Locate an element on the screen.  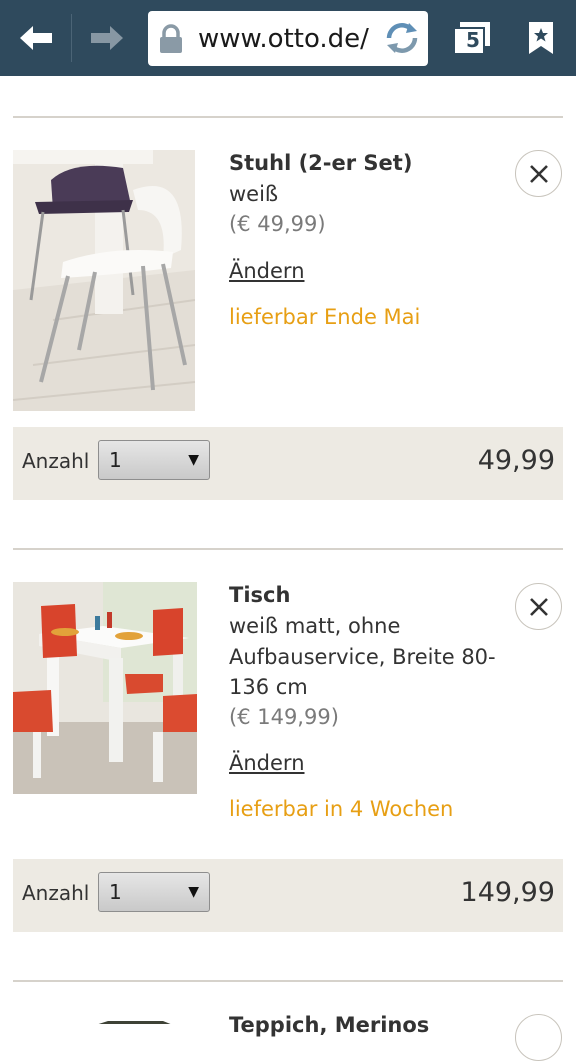
quantity-bar: Anzahl 1 ▼ 49,99 is located at coordinates (288, 463).